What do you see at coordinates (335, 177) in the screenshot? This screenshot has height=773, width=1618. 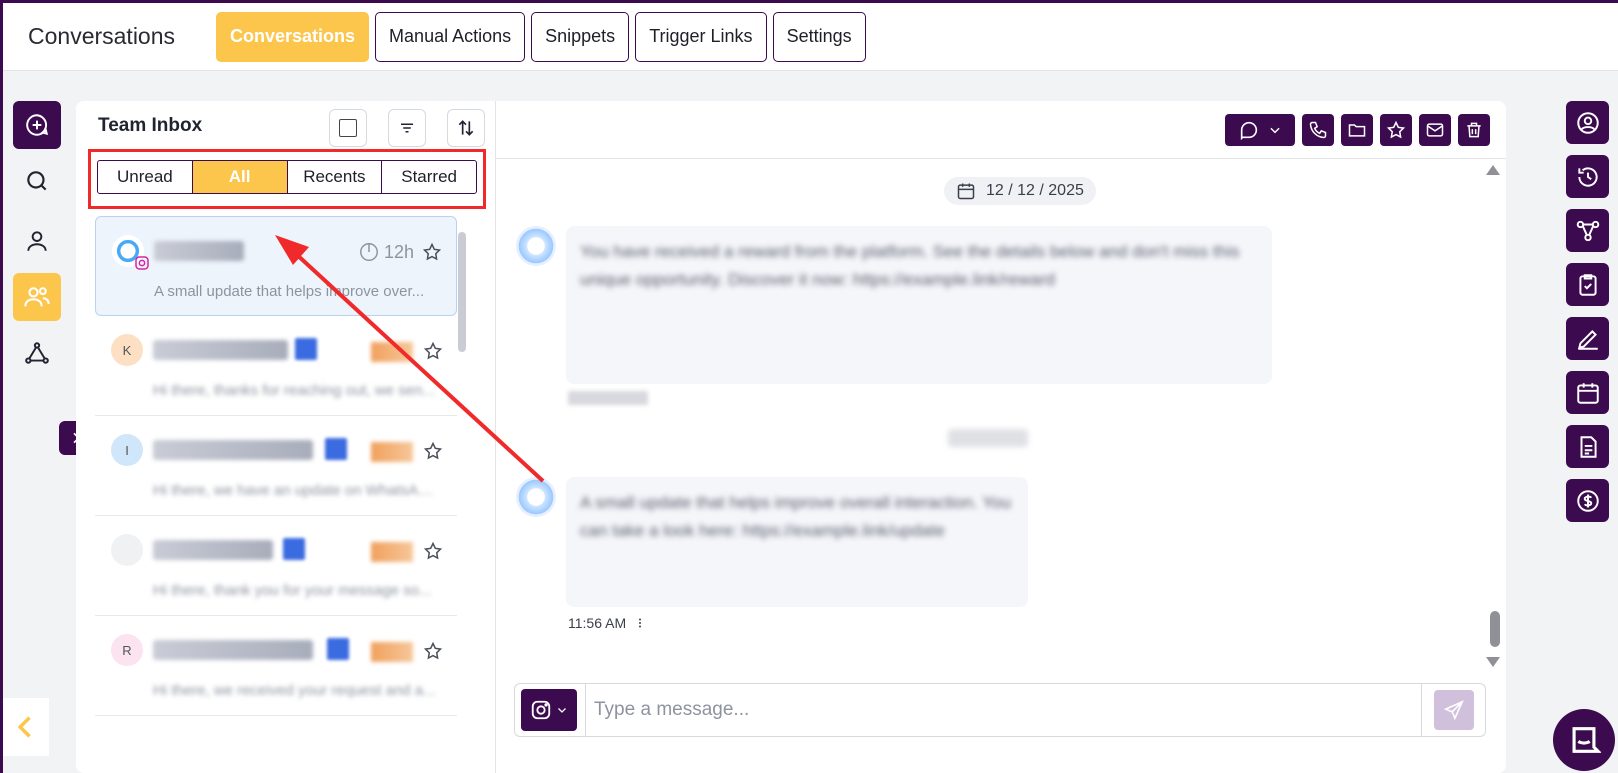 I see `filter-recents: Recents` at bounding box center [335, 177].